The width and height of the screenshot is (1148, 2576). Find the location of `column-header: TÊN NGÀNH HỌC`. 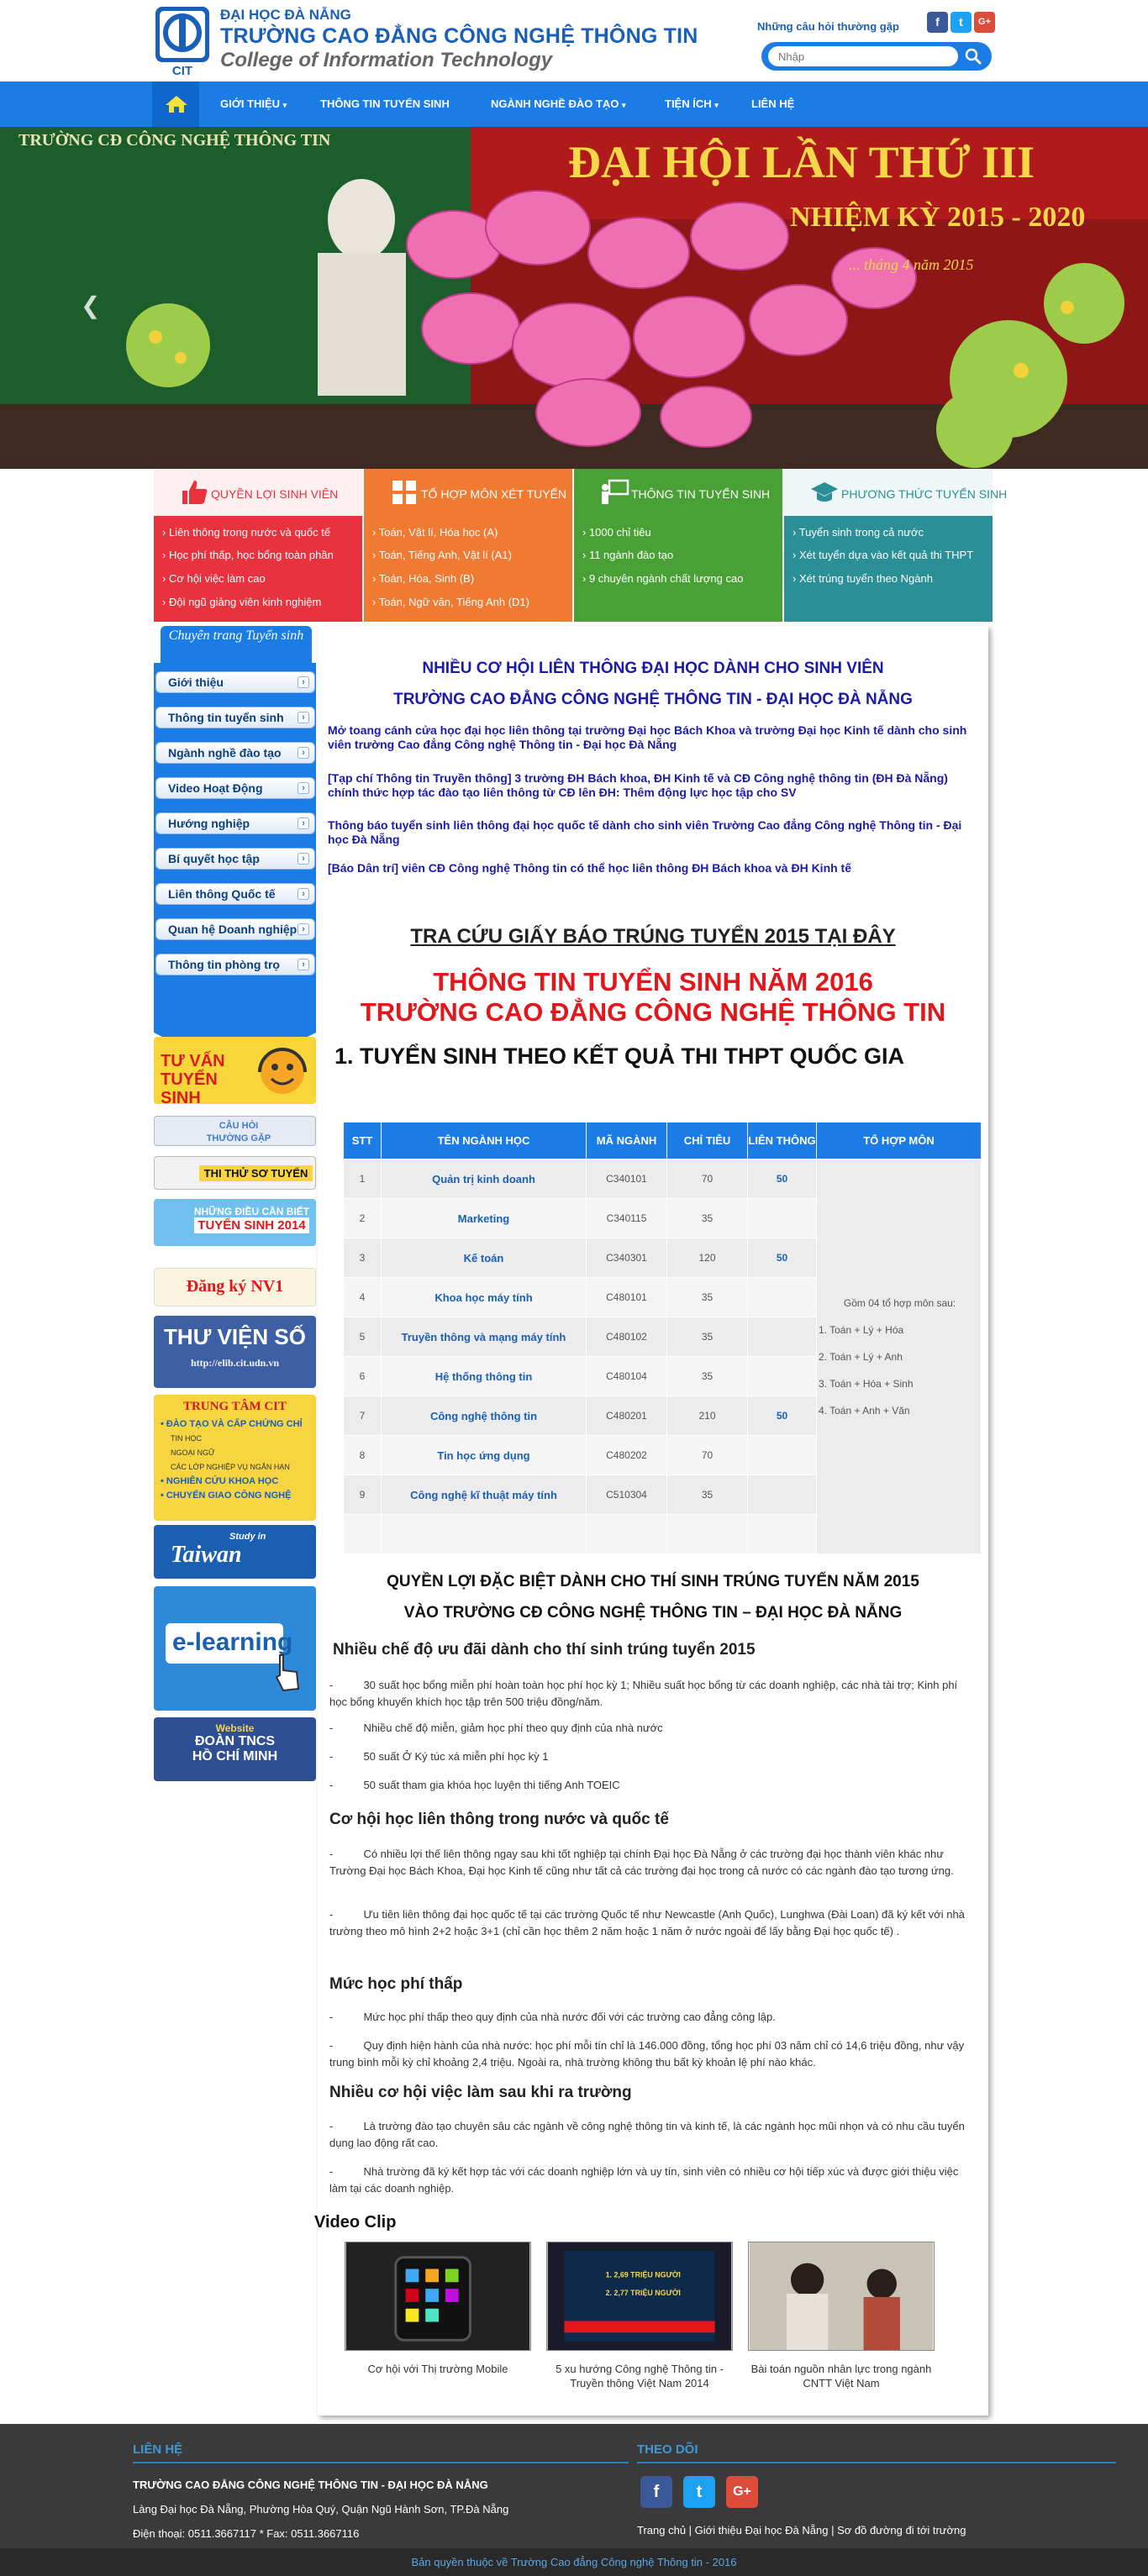

column-header: TÊN NGÀNH HỌC is located at coordinates (484, 1140).